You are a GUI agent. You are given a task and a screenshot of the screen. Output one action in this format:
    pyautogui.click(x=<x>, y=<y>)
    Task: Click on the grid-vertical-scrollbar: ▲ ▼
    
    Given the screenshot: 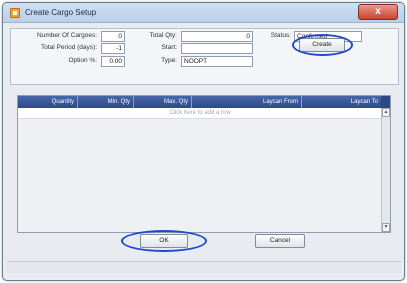 What is the action you would take?
    pyautogui.click(x=385, y=170)
    